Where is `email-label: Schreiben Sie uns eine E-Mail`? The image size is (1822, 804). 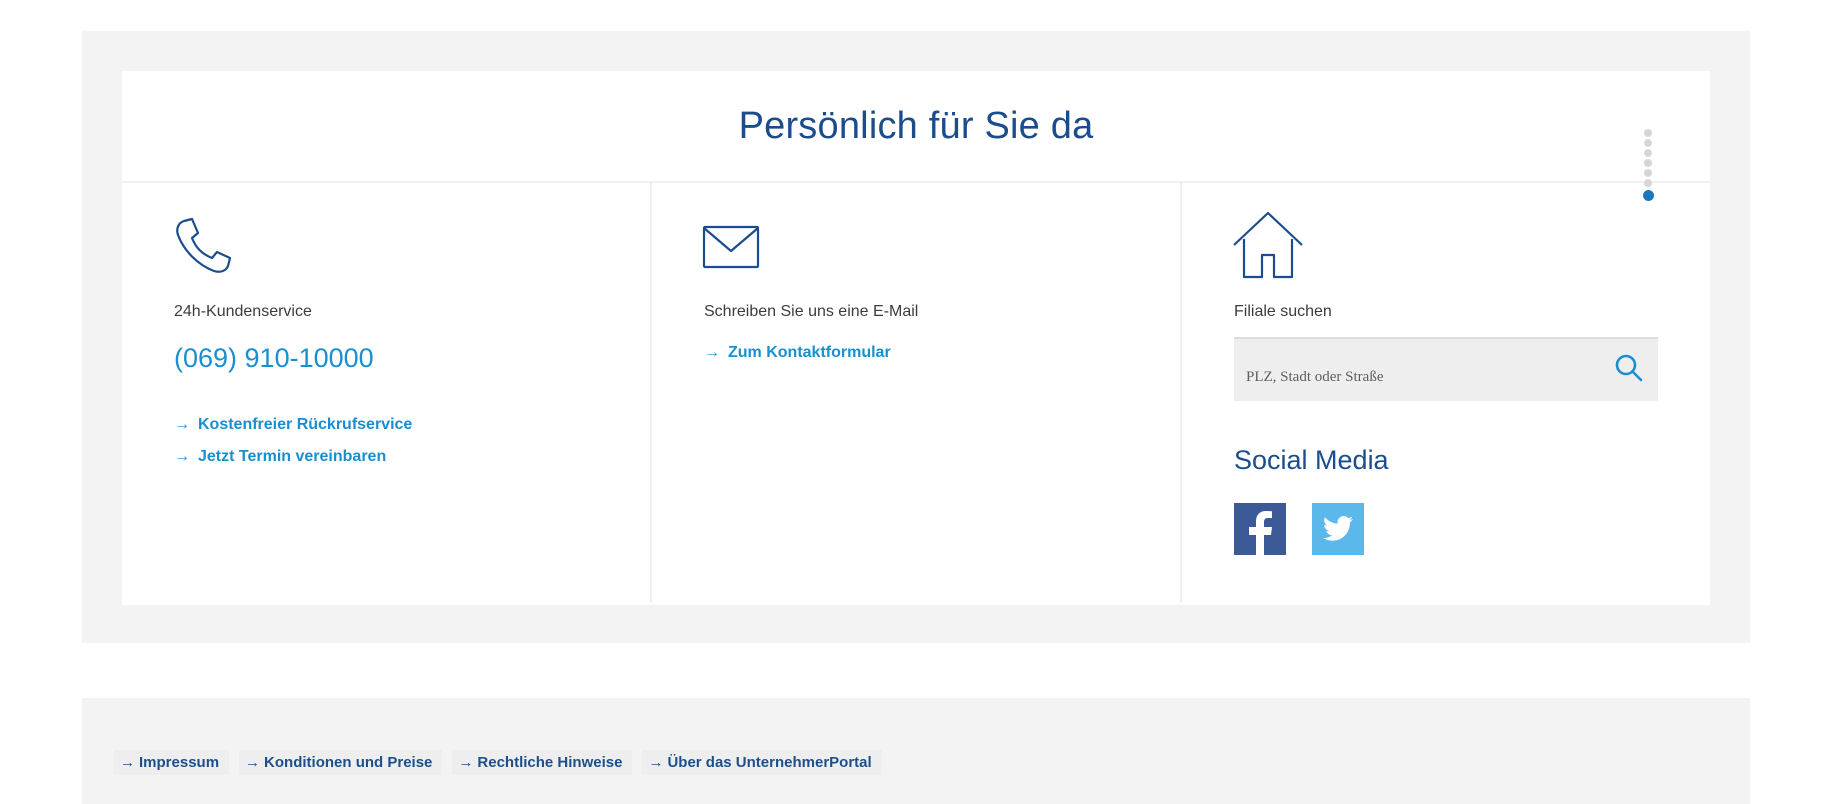
email-label: Schreiben Sie uns eine E-Mail is located at coordinates (811, 311).